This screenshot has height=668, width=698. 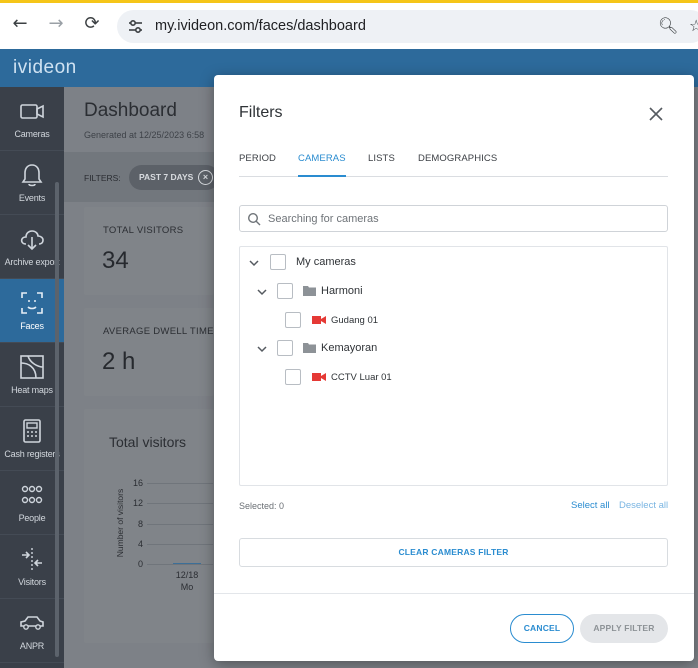 What do you see at coordinates (349, 348) in the screenshot?
I see `tree-label-group: Kemayoran` at bounding box center [349, 348].